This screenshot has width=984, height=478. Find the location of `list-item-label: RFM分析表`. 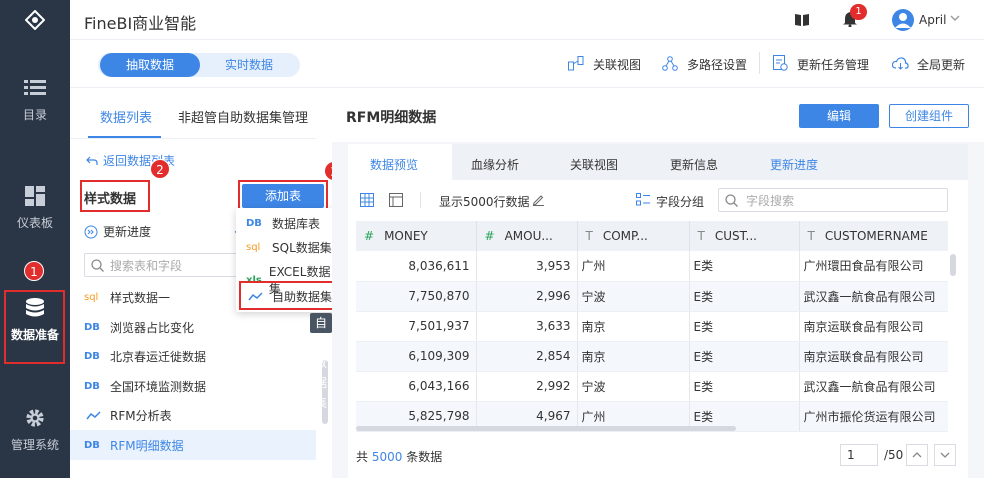

list-item-label: RFM分析表 is located at coordinates (141, 416).